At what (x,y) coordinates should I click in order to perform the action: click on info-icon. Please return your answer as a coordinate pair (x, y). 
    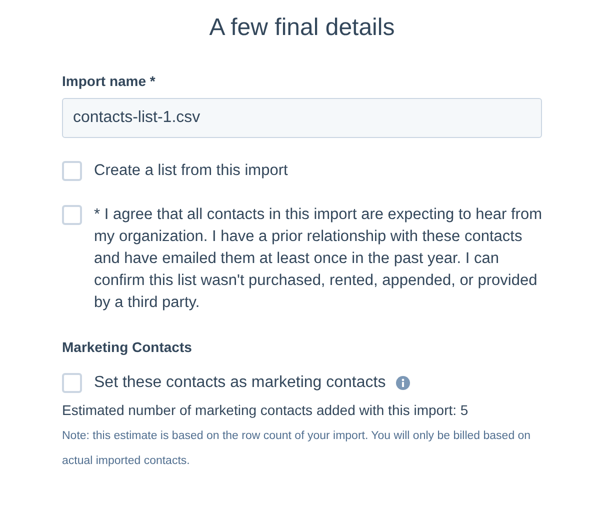
    Looking at the image, I should click on (403, 383).